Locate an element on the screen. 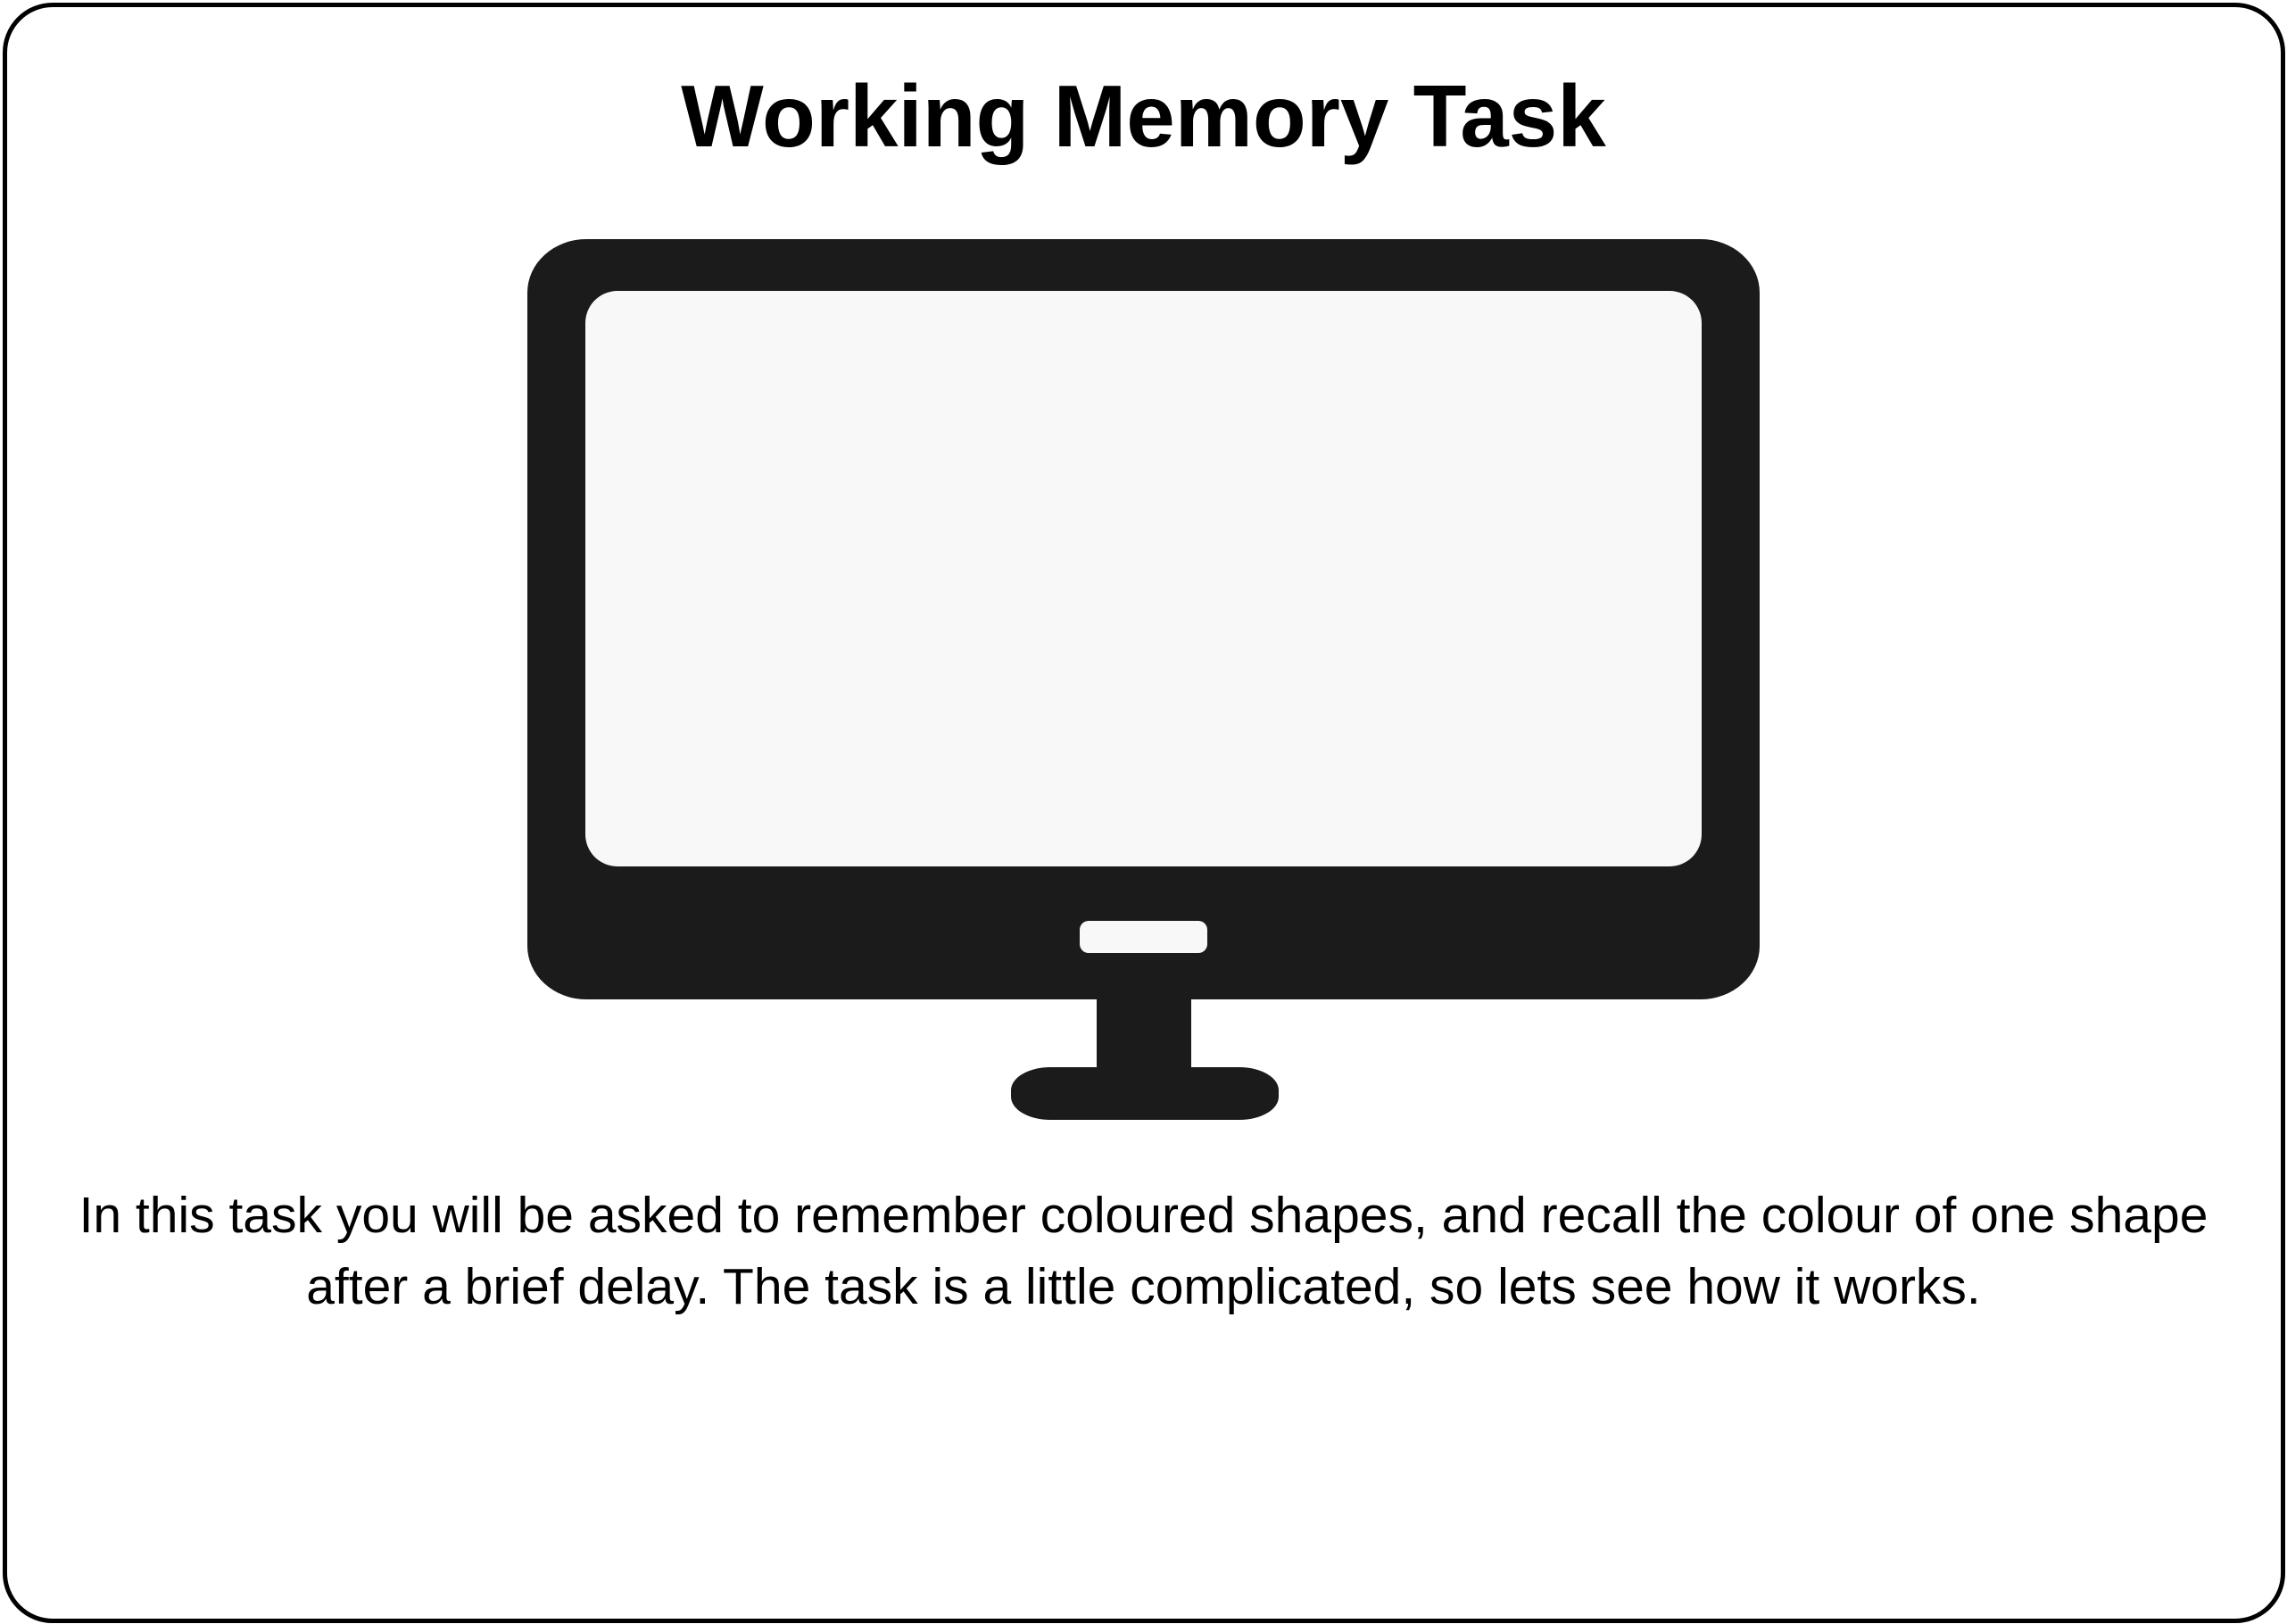  monitor-neck is located at coordinates (1144, 1033).